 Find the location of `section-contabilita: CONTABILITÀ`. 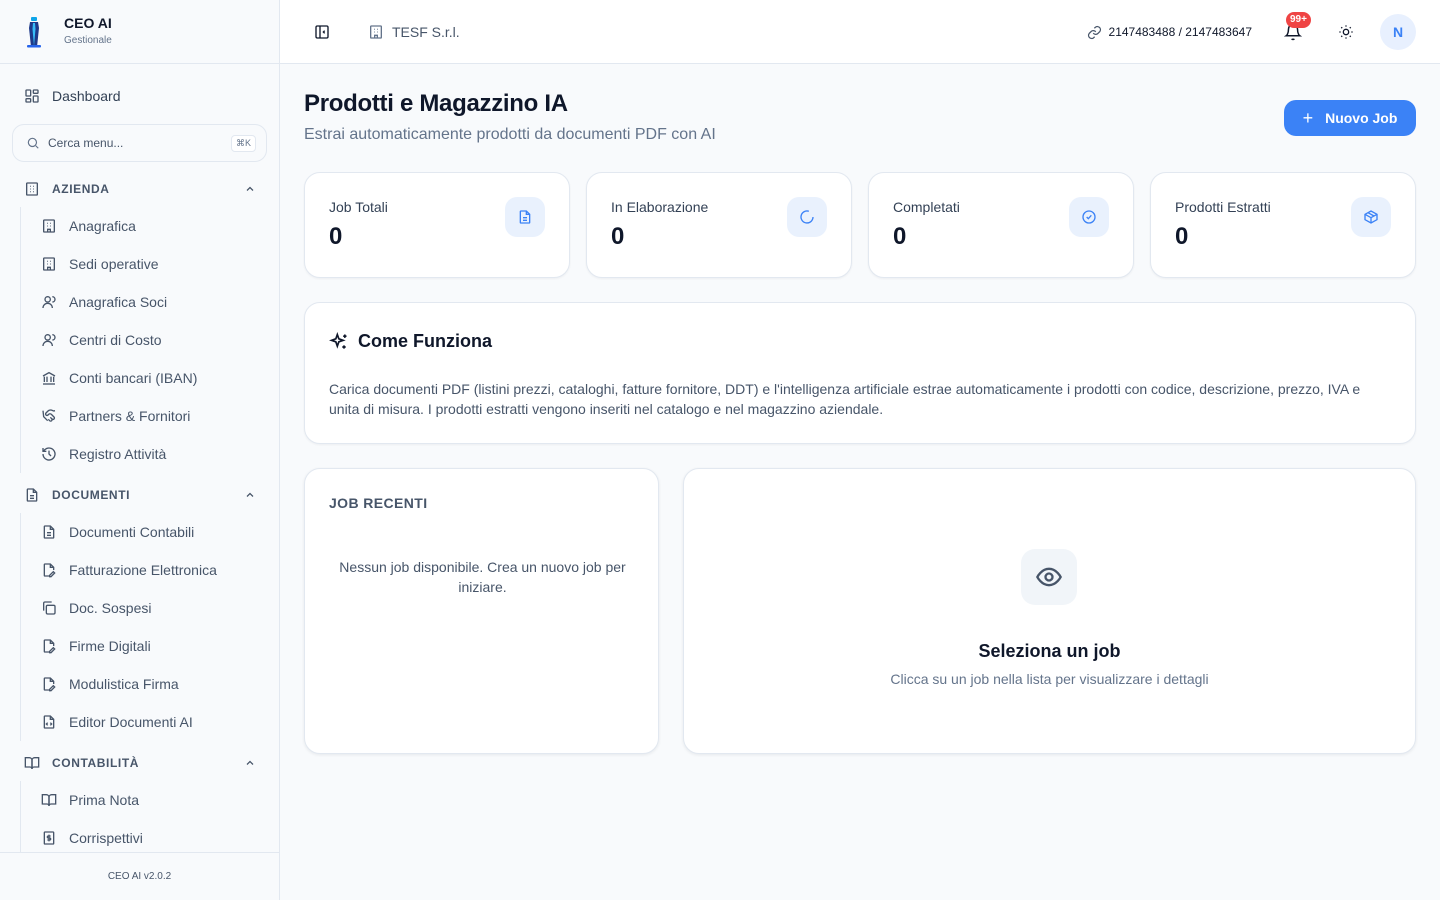

section-contabilita: CONTABILITÀ is located at coordinates (140, 763).